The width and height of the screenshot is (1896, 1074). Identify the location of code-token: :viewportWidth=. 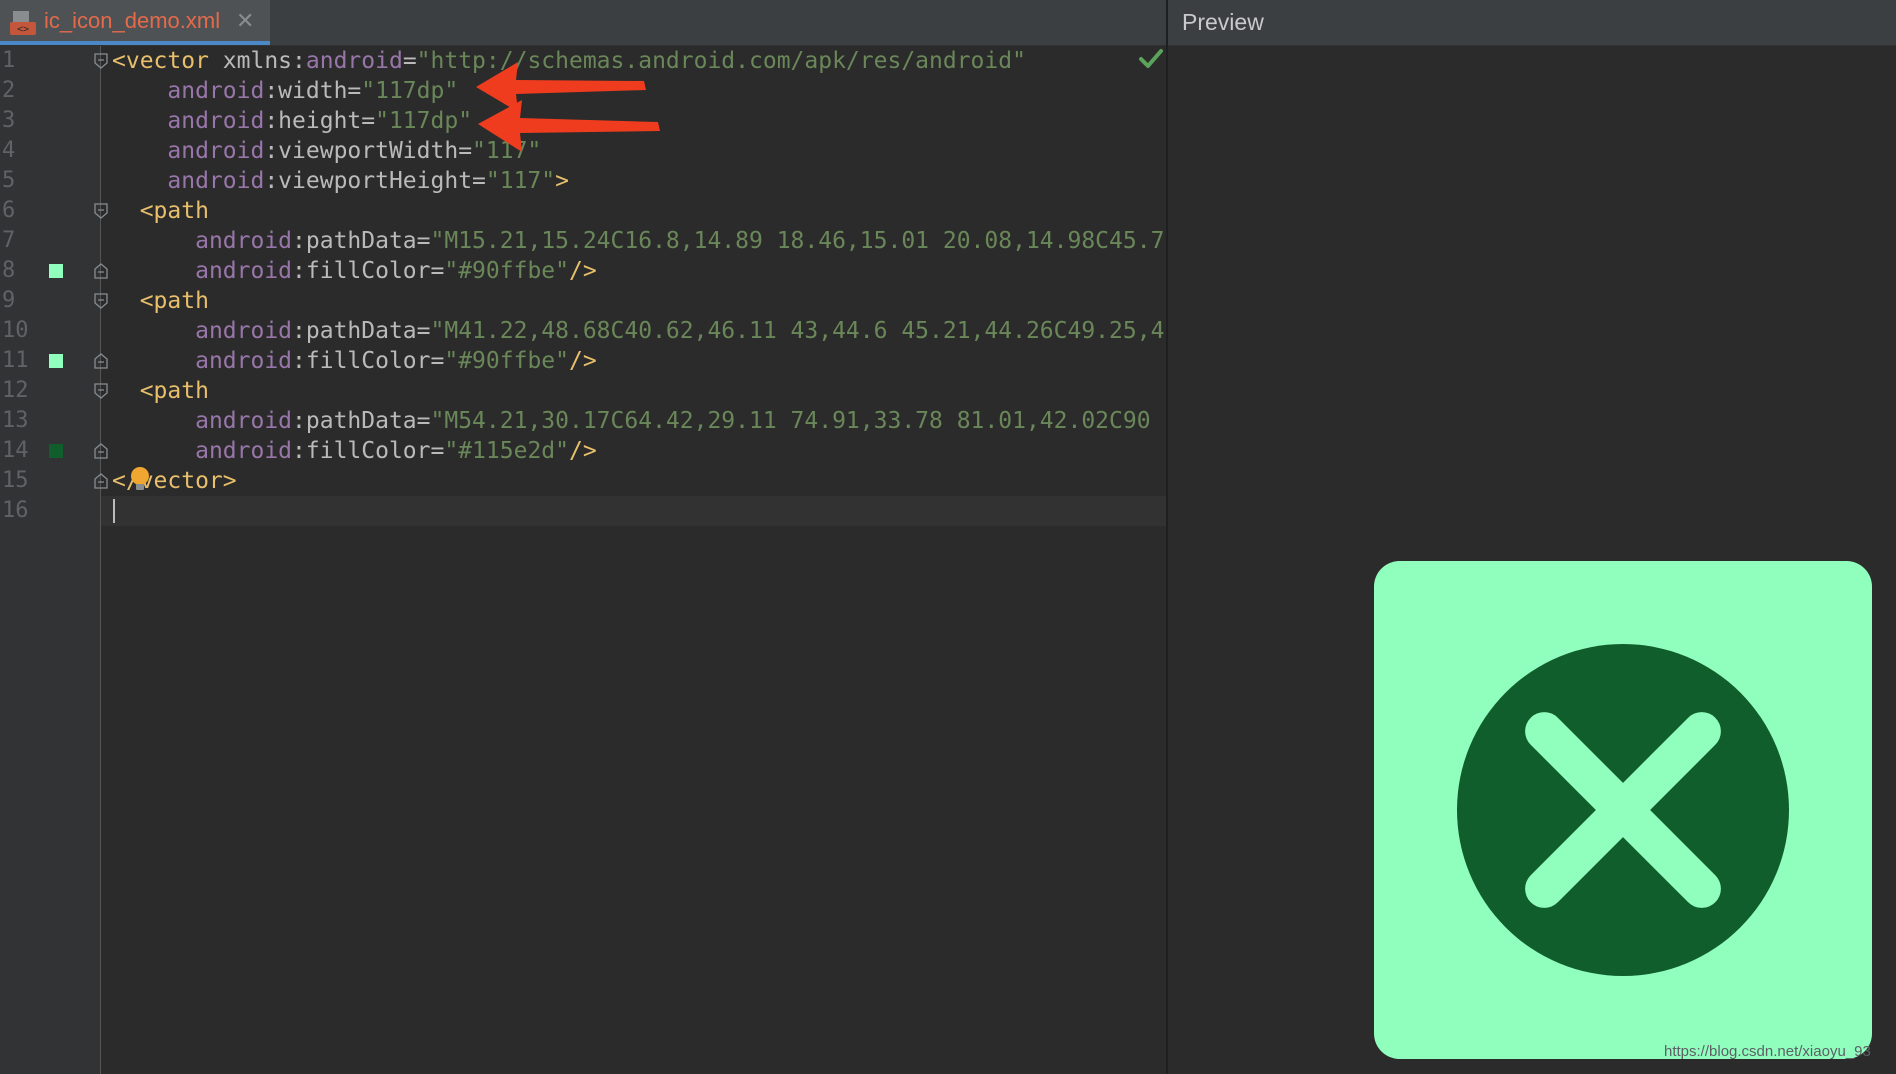
(368, 151).